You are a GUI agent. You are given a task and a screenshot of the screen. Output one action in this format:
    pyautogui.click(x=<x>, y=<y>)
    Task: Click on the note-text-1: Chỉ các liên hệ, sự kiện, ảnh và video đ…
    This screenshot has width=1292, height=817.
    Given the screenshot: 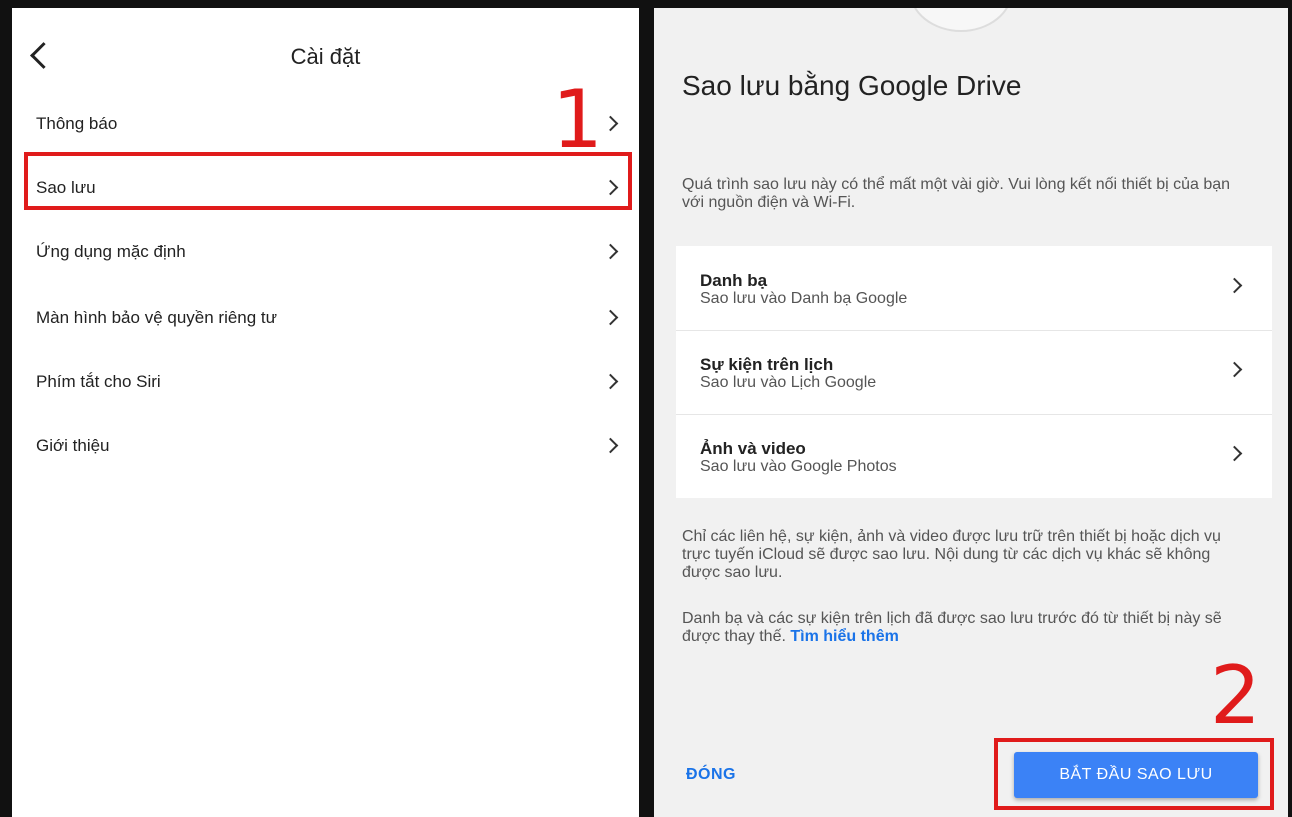 What is the action you would take?
    pyautogui.click(x=951, y=554)
    